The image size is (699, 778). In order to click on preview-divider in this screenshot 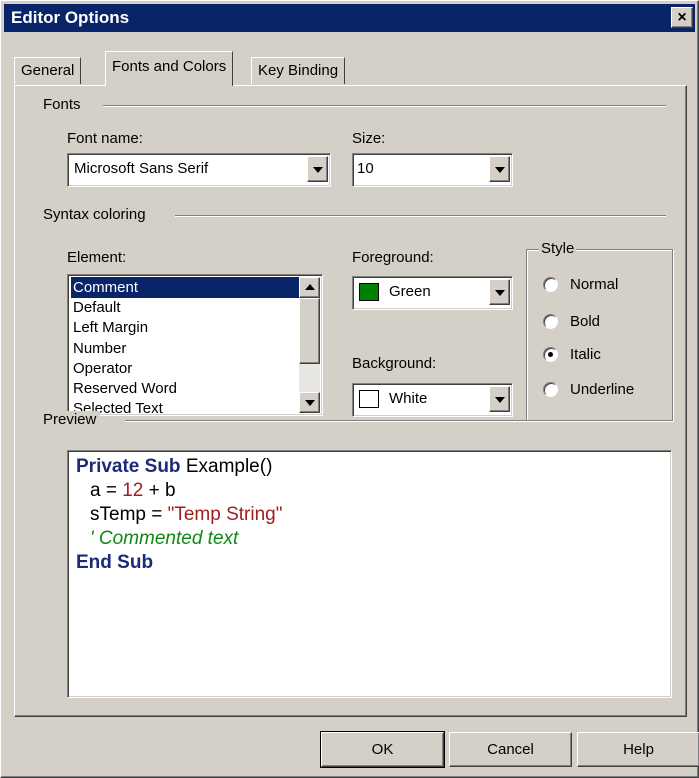, I will do `click(395, 421)`.